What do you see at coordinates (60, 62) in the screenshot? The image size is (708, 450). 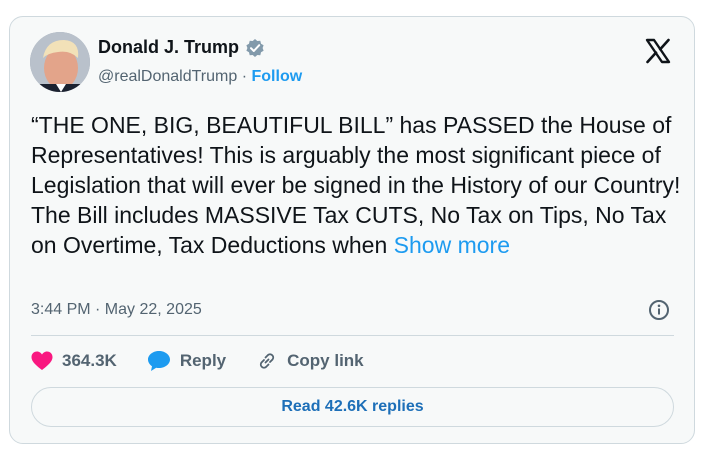 I see `avatar` at bounding box center [60, 62].